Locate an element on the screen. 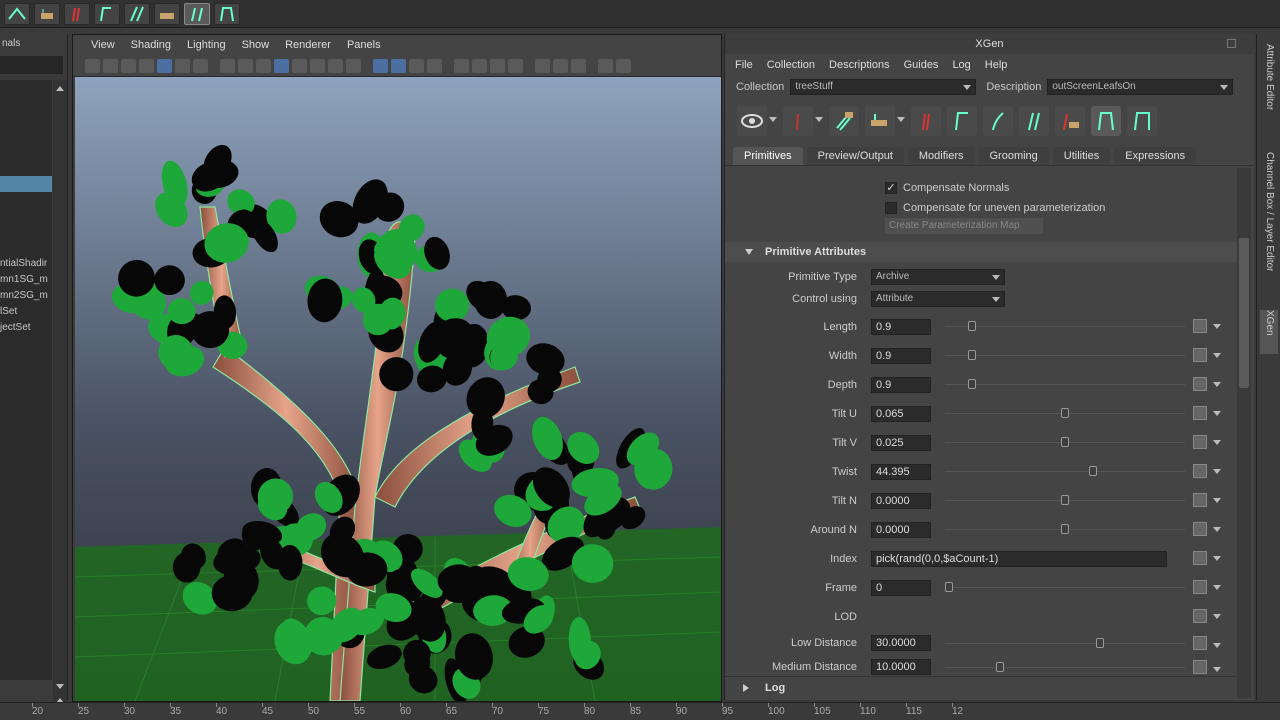 The width and height of the screenshot is (1280, 720). viewport-menu-view: View is located at coordinates (103, 45).